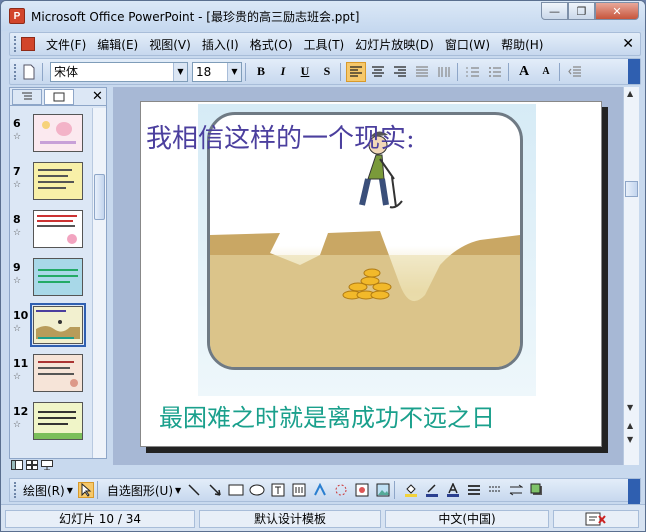 The height and width of the screenshot is (532, 646). Describe the element at coordinates (290, 518) in the screenshot. I see `design-template-status: 默认设计模板` at that location.